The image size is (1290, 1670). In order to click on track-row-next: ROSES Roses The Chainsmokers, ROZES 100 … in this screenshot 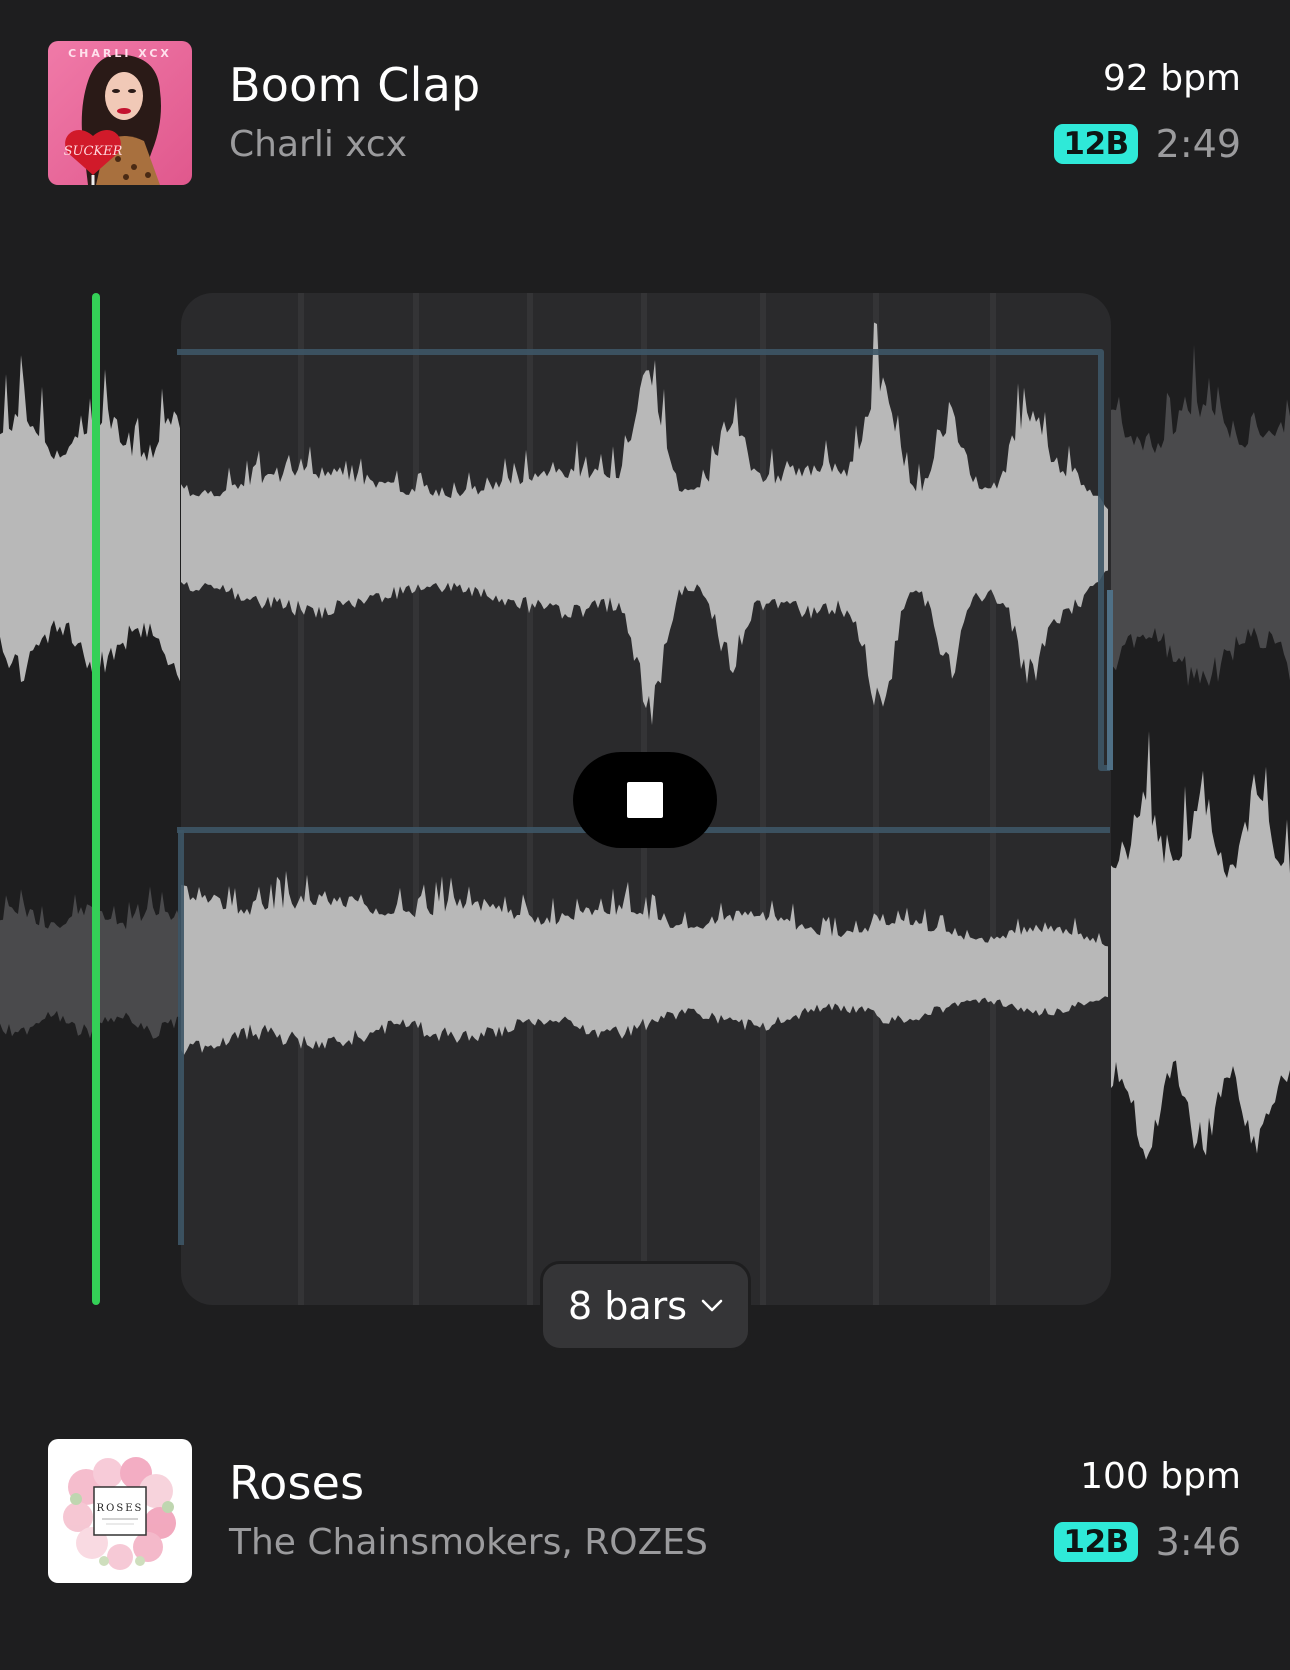, I will do `click(645, 1516)`.